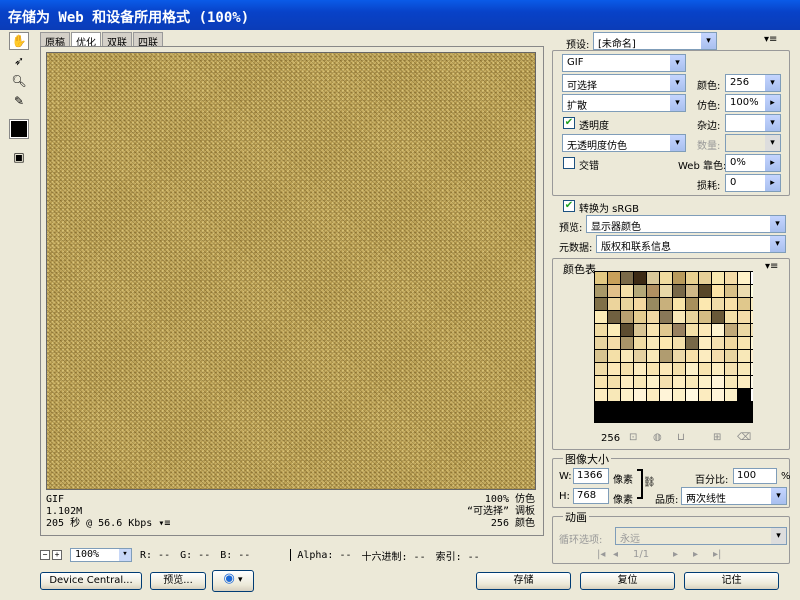  Describe the element at coordinates (19, 41) in the screenshot. I see `hand-tool-icon: ✋` at that location.